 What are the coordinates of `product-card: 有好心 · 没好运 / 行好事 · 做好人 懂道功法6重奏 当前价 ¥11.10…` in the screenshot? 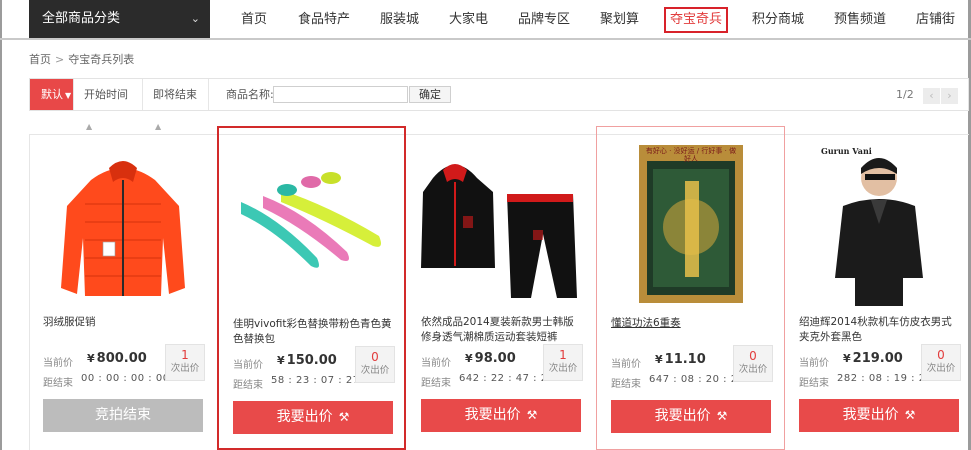 It's located at (690, 288).